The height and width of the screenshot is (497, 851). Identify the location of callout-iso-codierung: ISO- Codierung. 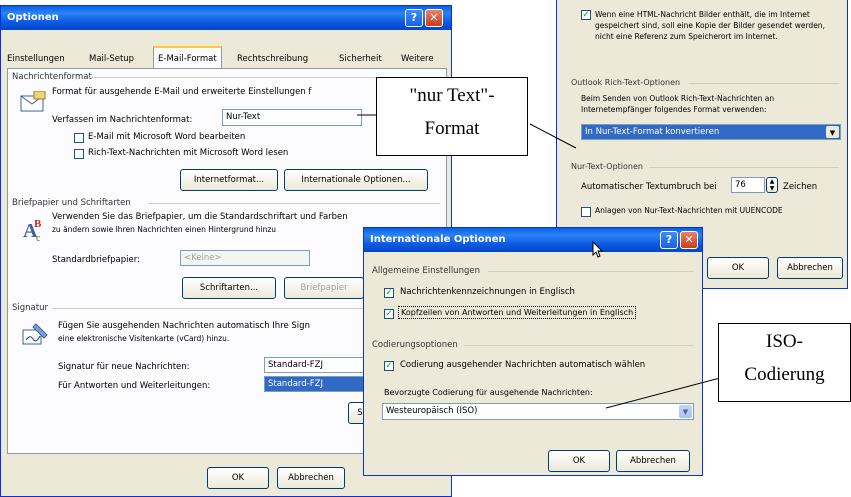
(784, 362).